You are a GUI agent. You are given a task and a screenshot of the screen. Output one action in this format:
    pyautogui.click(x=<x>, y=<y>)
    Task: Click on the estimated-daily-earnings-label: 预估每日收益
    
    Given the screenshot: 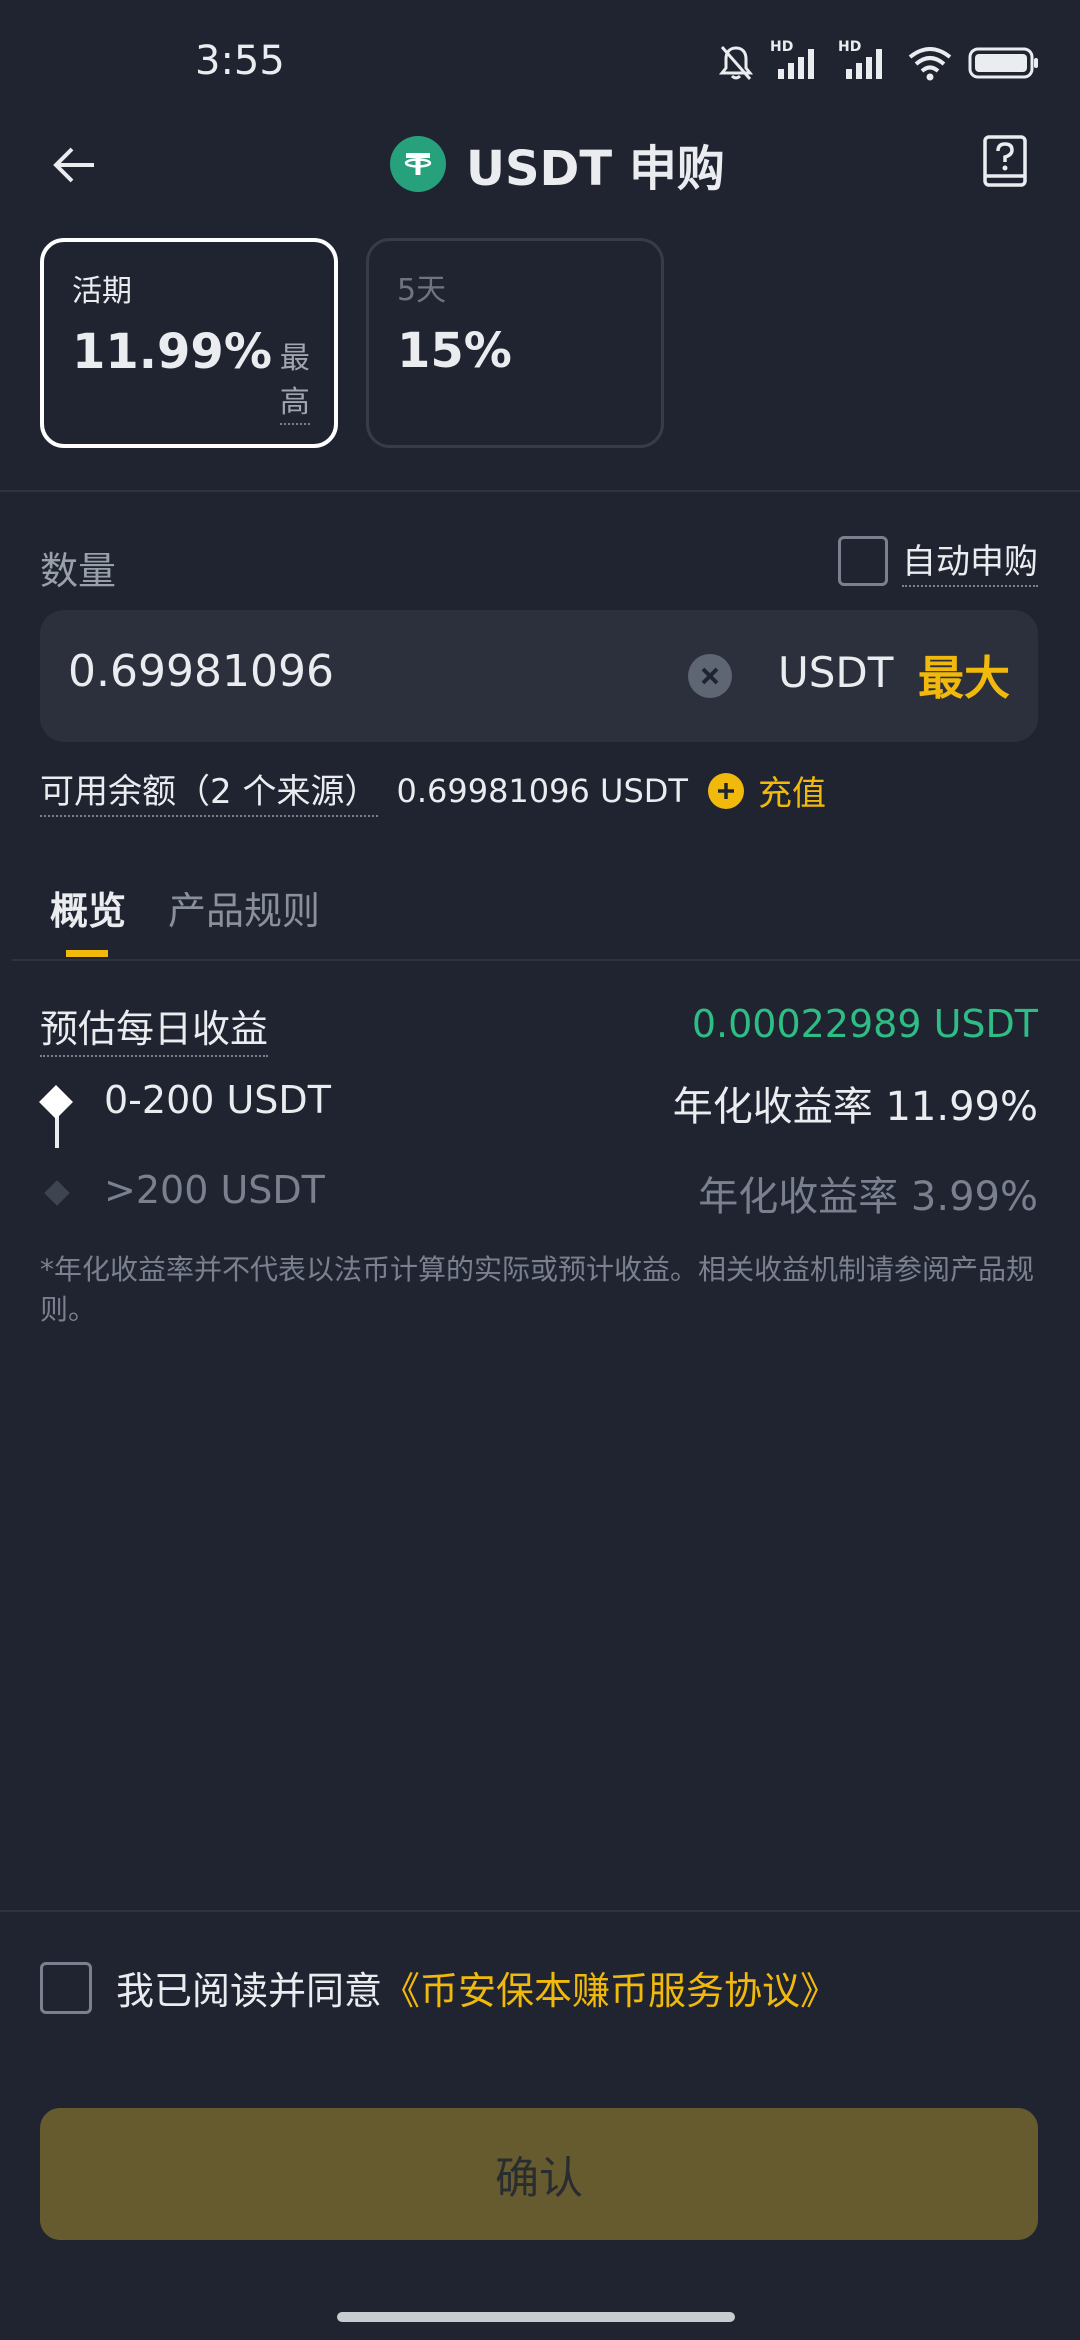 What is the action you would take?
    pyautogui.click(x=154, y=1027)
    